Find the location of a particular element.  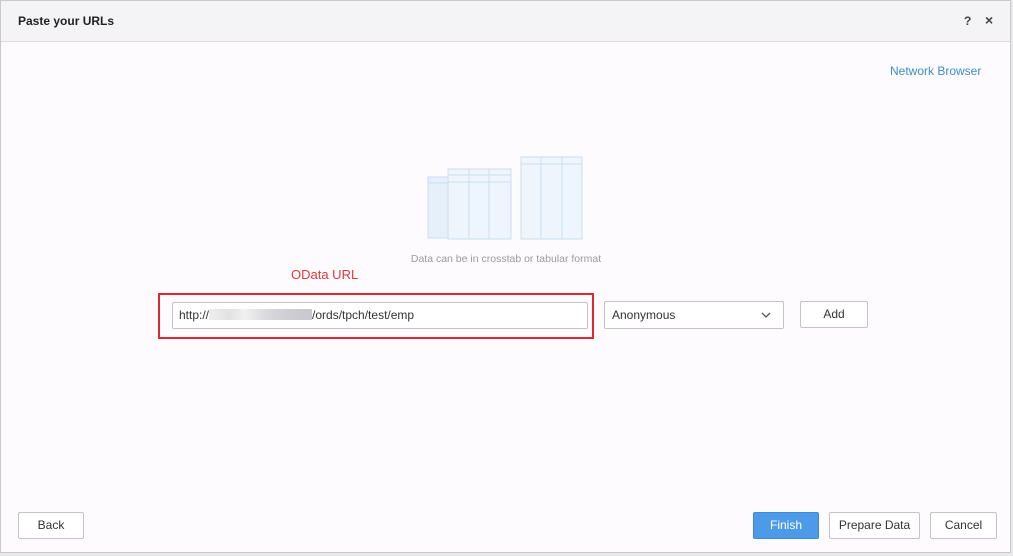

finish-button: Finish is located at coordinates (786, 525).